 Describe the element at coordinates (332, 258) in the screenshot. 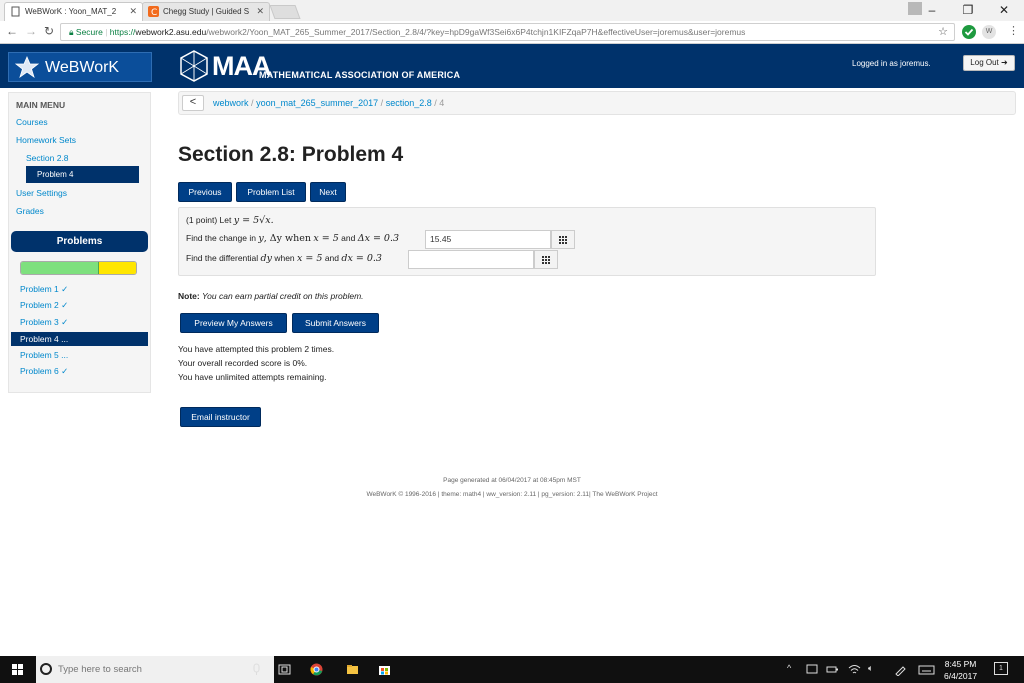

I see `q2-and: and` at that location.